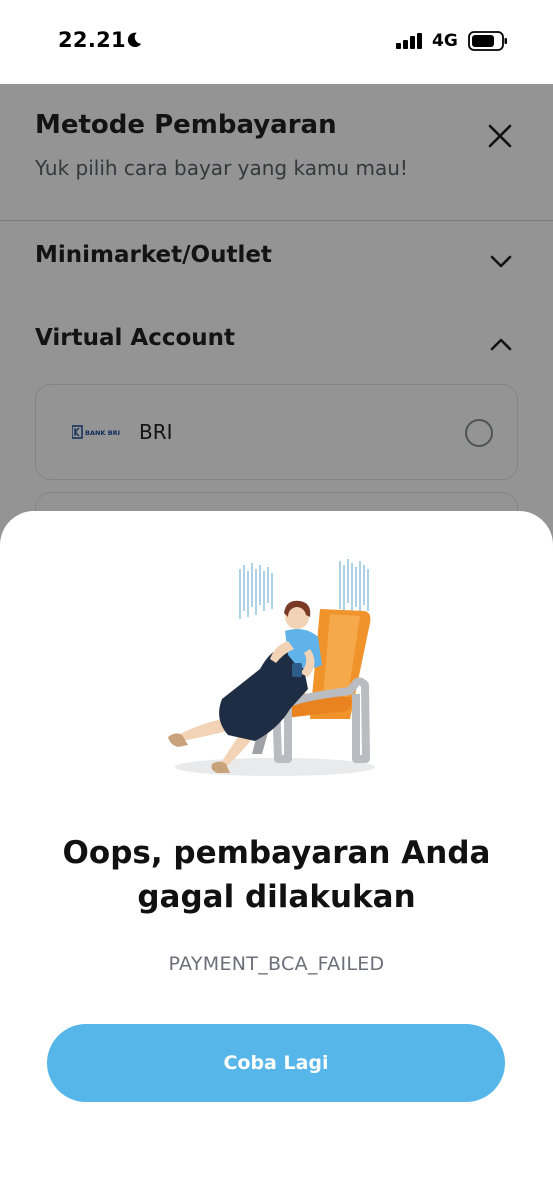  Describe the element at coordinates (276, 42) in the screenshot. I see `status-bar: 22.21 4G` at that location.